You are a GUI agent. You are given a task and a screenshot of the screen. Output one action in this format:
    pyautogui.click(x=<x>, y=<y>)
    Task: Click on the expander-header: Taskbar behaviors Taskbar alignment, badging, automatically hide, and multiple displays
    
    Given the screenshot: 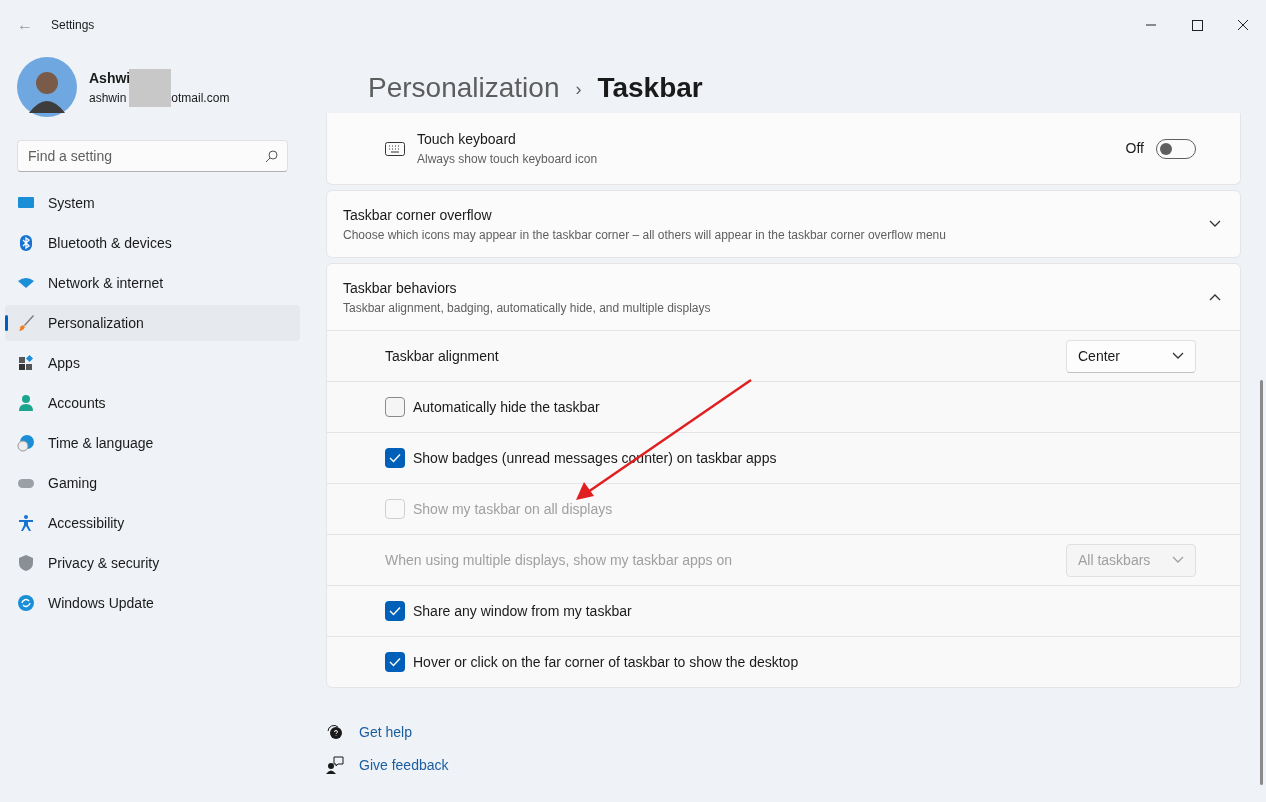 What is the action you would take?
    pyautogui.click(x=783, y=297)
    